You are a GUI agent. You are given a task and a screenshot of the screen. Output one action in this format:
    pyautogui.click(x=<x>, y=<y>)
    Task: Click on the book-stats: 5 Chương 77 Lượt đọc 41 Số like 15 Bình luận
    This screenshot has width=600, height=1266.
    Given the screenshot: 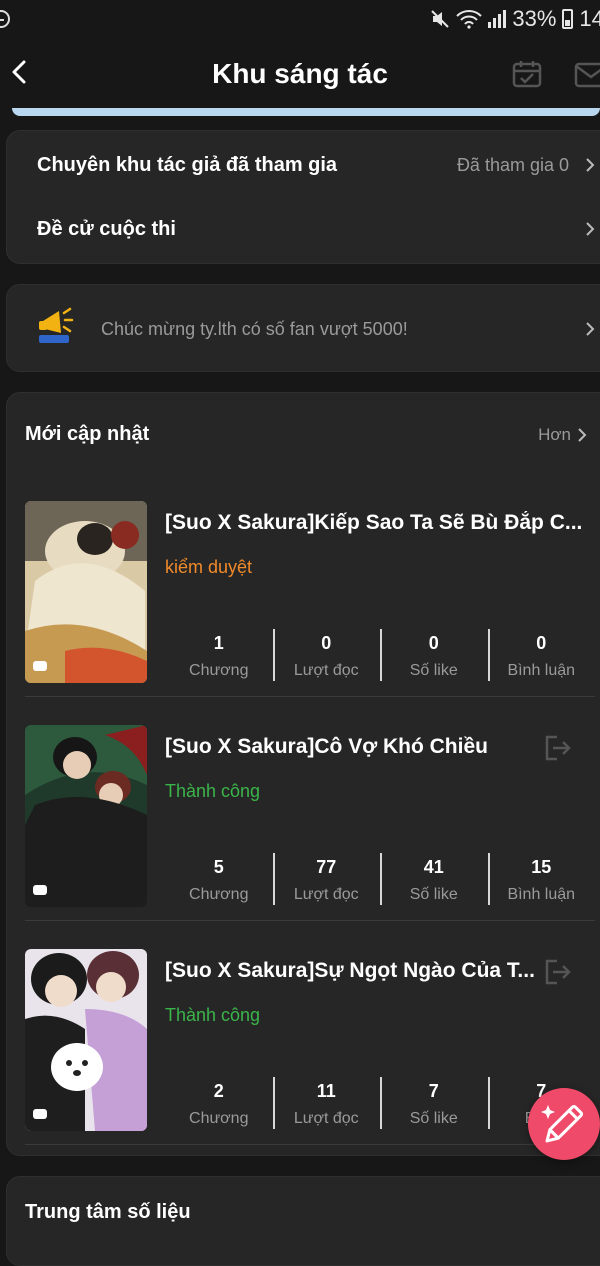 What is the action you would take?
    pyautogui.click(x=380, y=879)
    